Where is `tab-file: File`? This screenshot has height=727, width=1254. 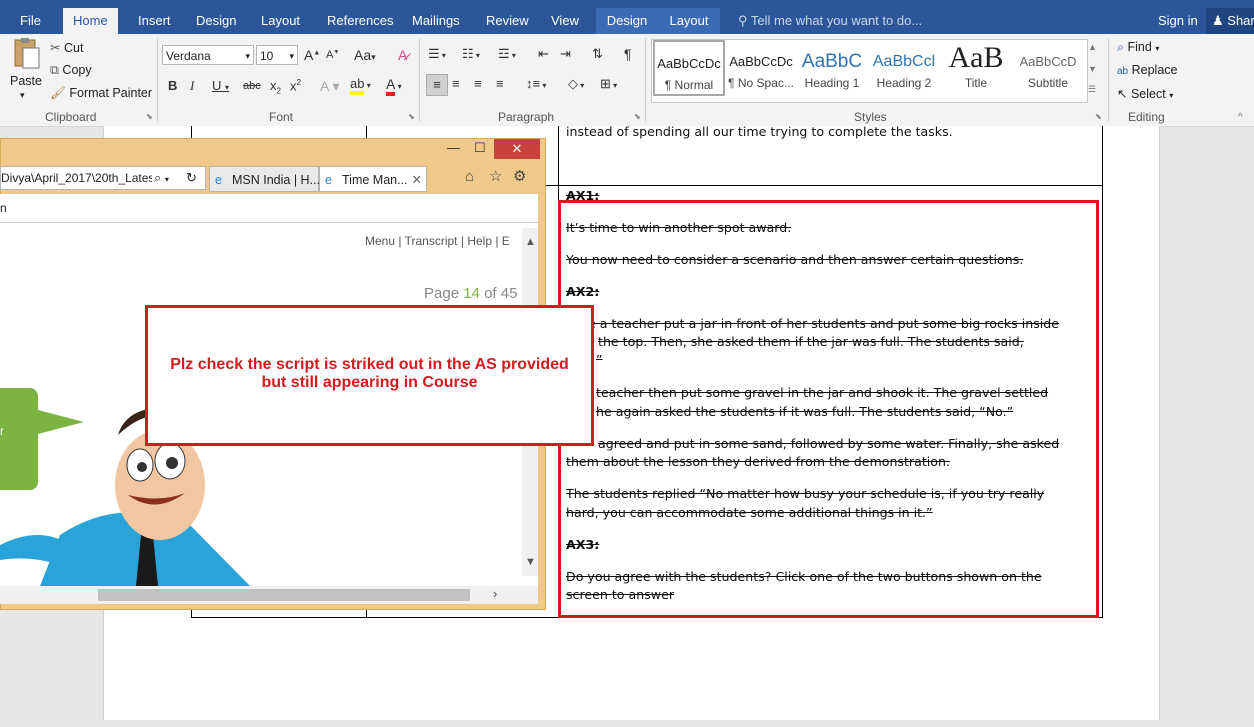 tab-file: File is located at coordinates (30, 21).